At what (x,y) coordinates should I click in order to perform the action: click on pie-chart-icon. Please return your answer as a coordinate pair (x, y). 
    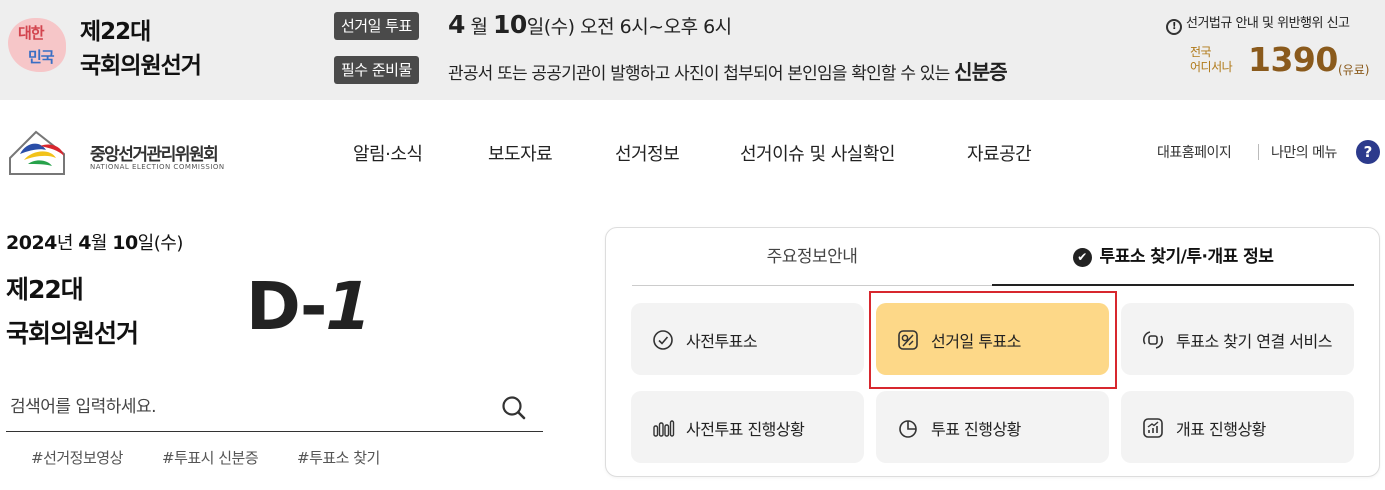
    Looking at the image, I should click on (908, 428).